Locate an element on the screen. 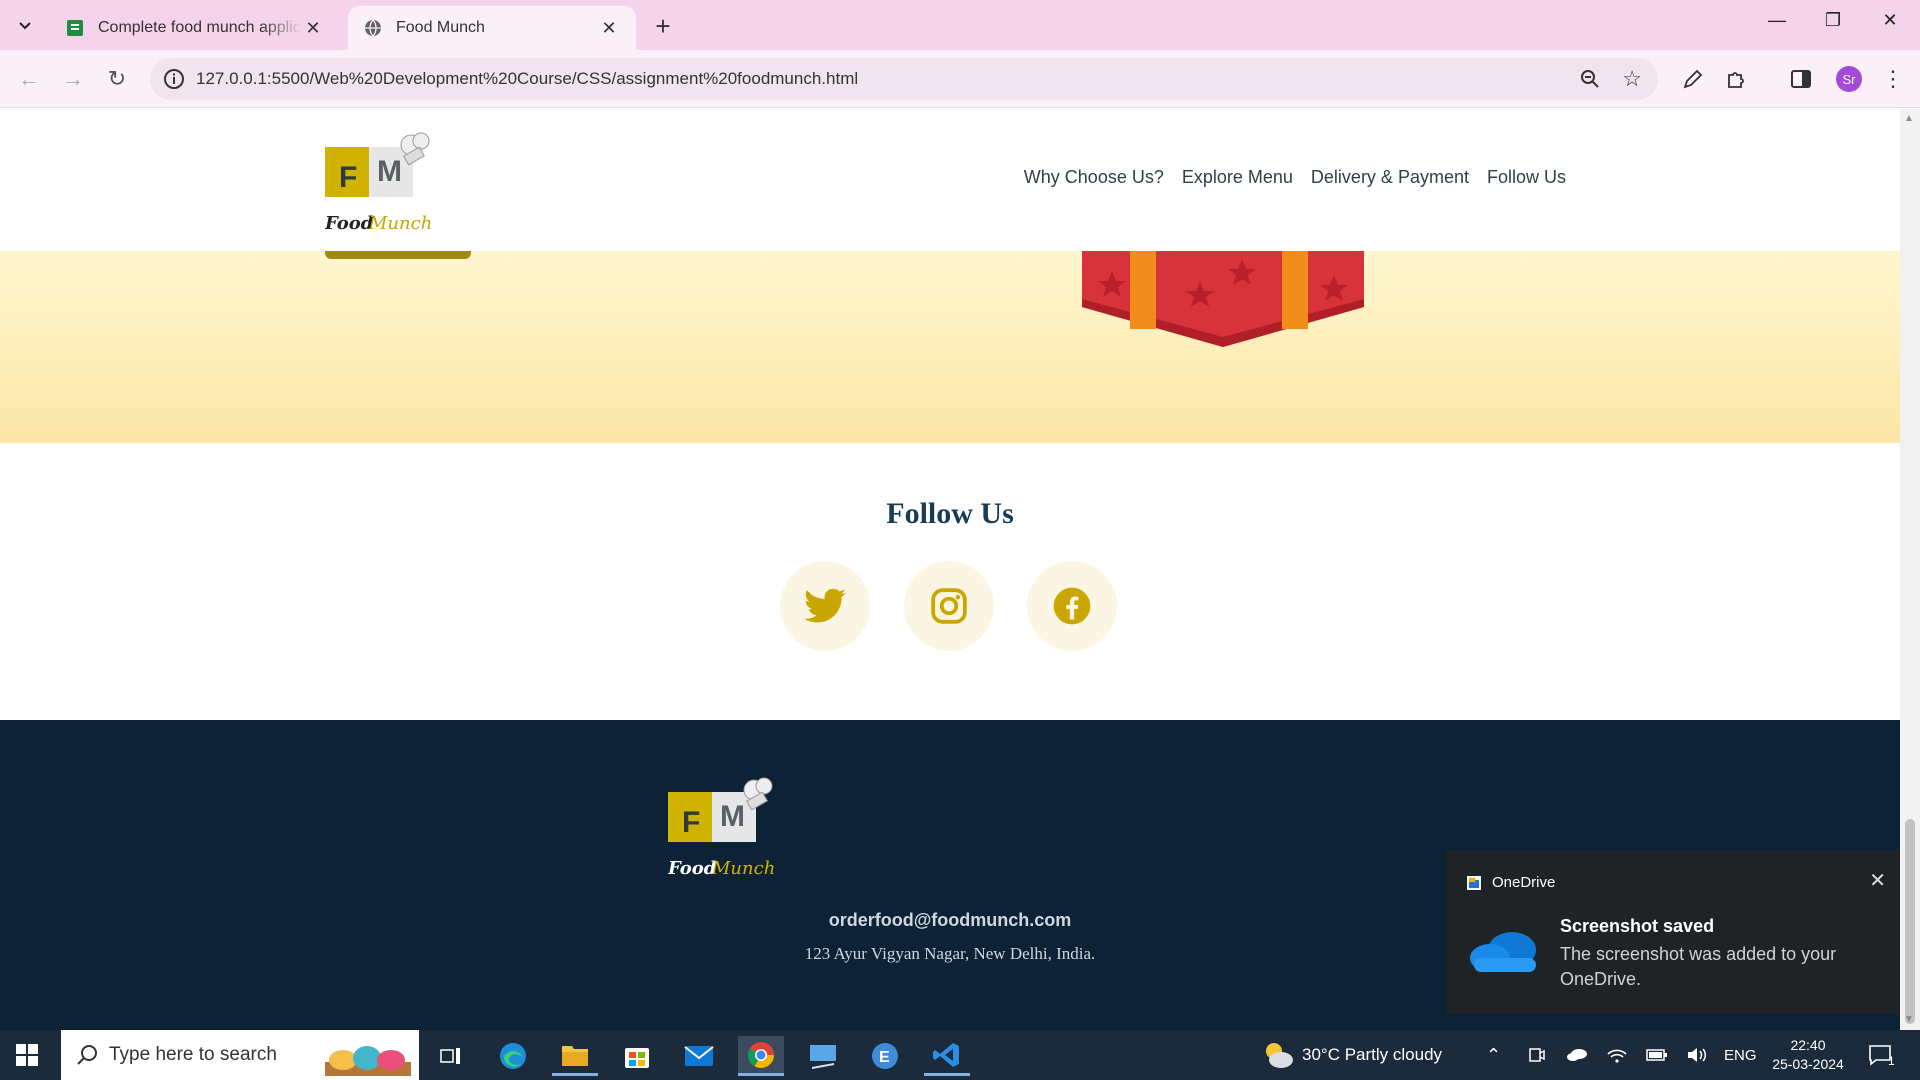 This screenshot has height=1080, width=1920. holi-colors-search-highlight-icon is located at coordinates (368, 1061).